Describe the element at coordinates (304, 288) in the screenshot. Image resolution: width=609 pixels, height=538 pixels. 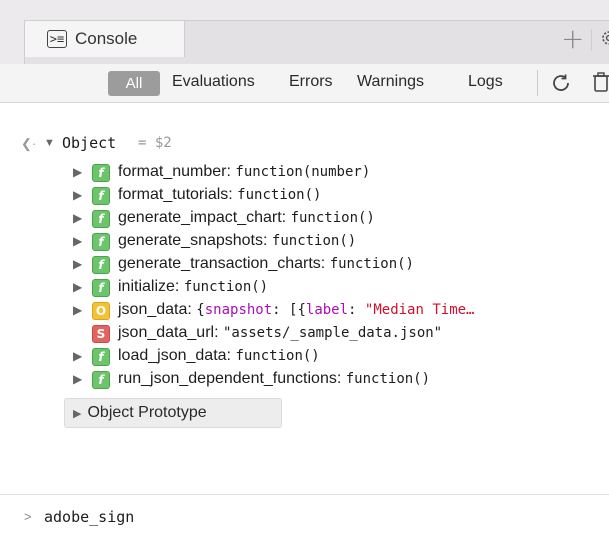
I see `property-row: ▶ f initialize: function()` at that location.